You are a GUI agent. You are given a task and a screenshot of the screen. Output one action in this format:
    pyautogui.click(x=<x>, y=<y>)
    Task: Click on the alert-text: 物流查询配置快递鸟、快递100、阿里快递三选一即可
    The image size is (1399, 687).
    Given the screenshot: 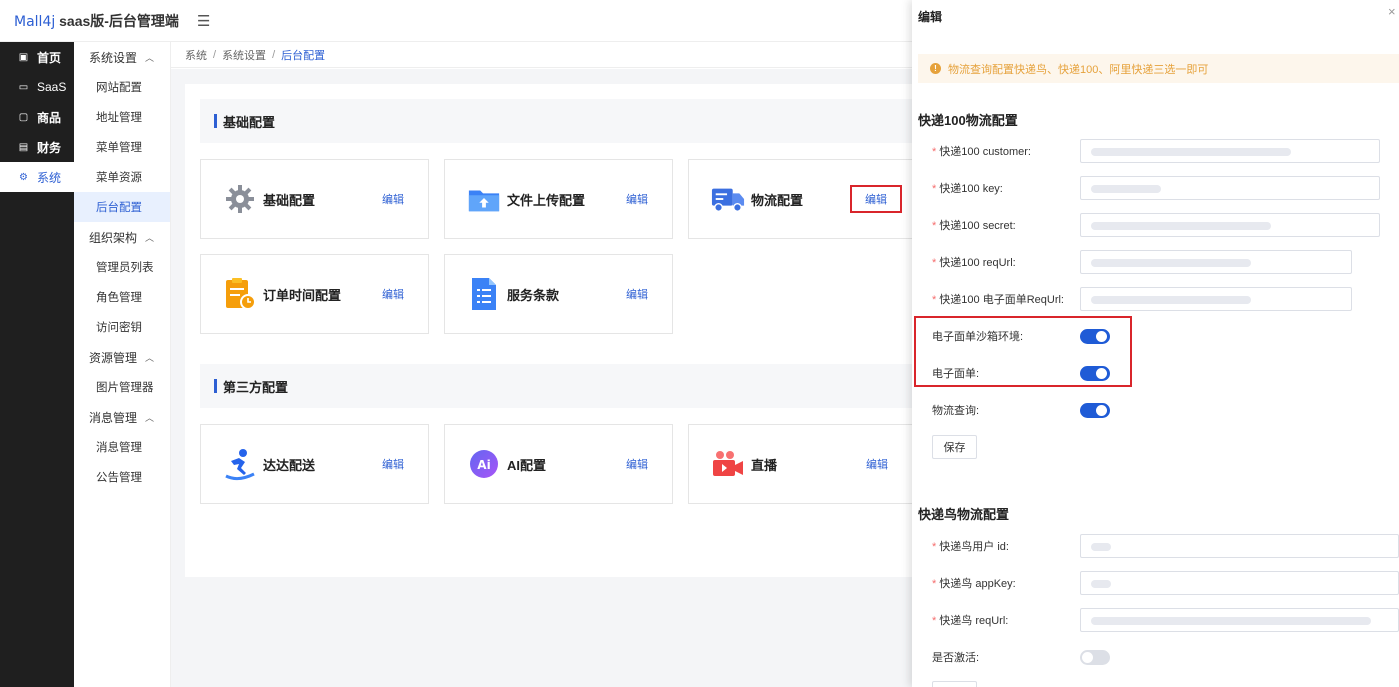 What is the action you would take?
    pyautogui.click(x=1078, y=69)
    